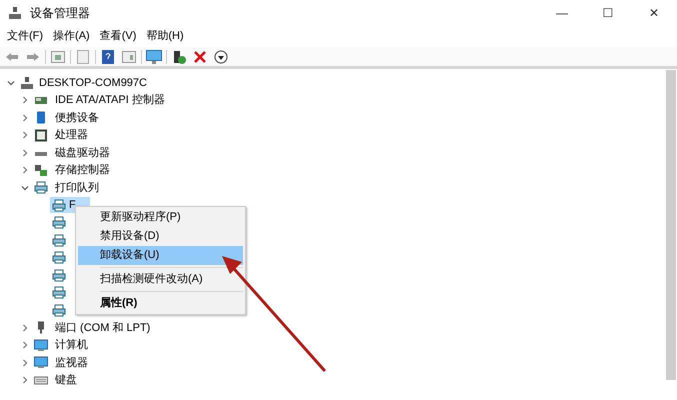 The image size is (677, 400). I want to click on menu-option: 扫描检测硬件改动(A), so click(160, 279).